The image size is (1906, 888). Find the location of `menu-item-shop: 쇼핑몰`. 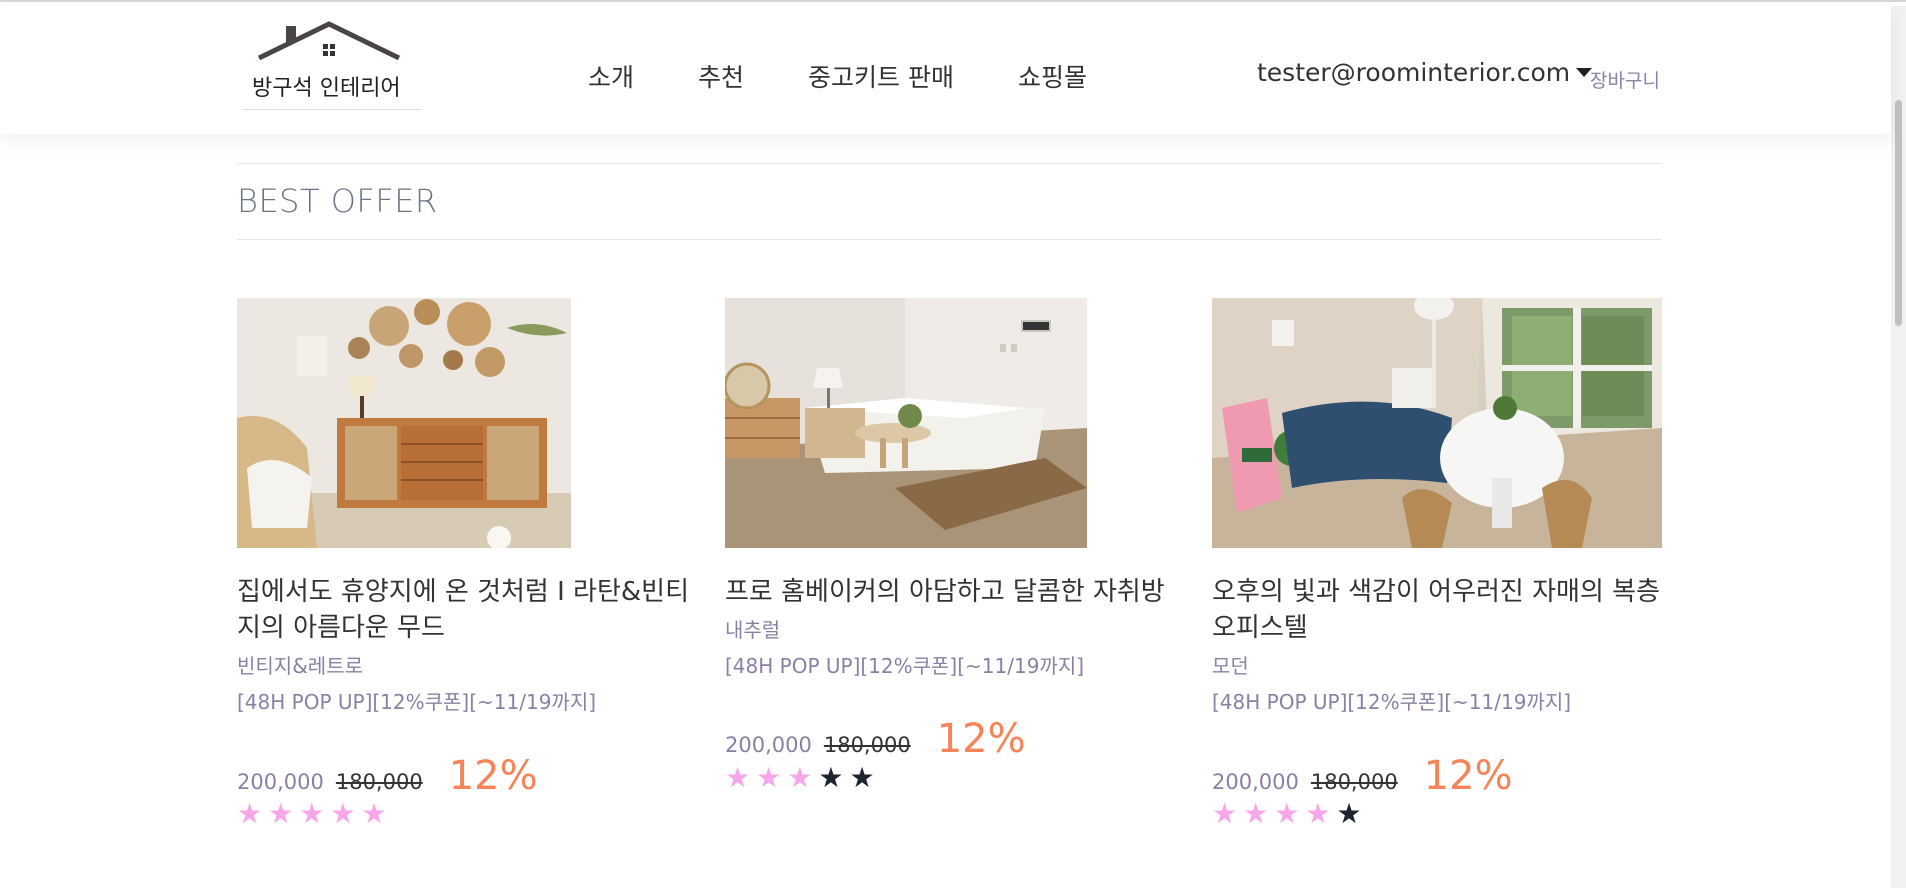

menu-item-shop: 쇼핑몰 is located at coordinates (1052, 76).